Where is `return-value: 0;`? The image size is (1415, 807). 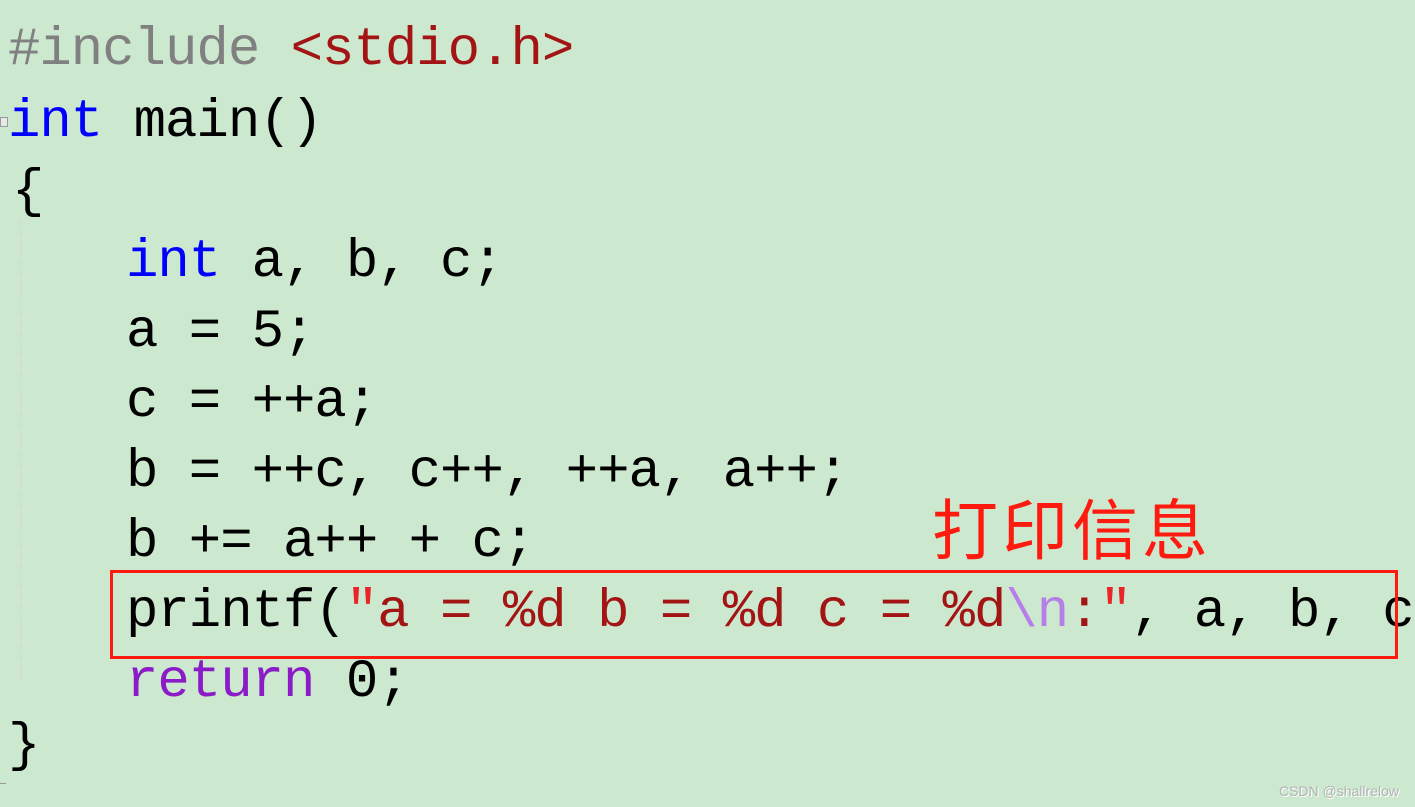 return-value: 0; is located at coordinates (362, 682).